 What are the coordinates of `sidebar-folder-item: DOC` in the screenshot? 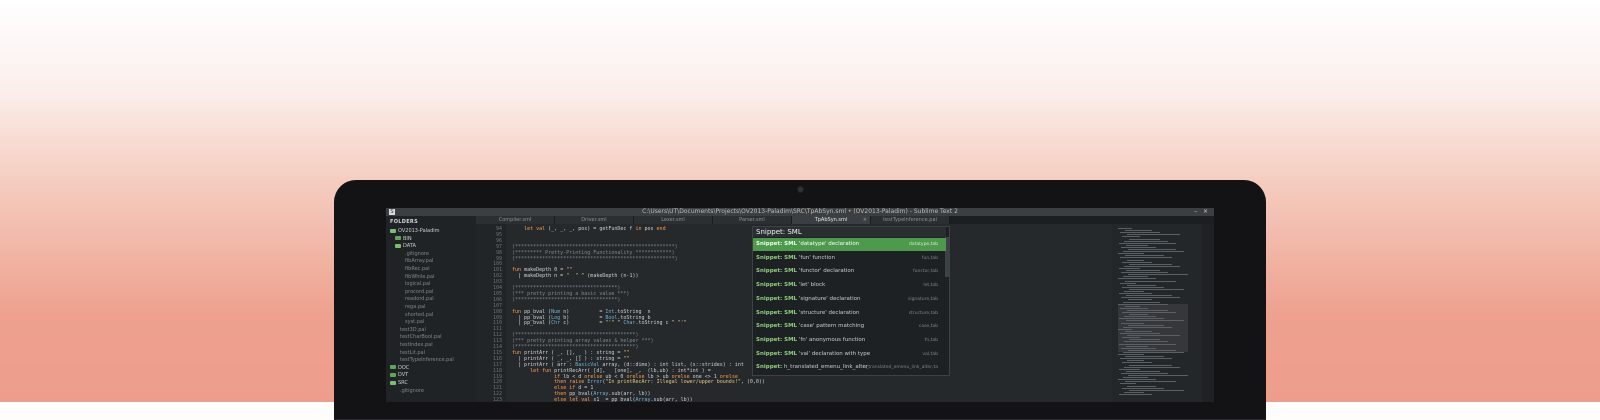 It's located at (399, 368).